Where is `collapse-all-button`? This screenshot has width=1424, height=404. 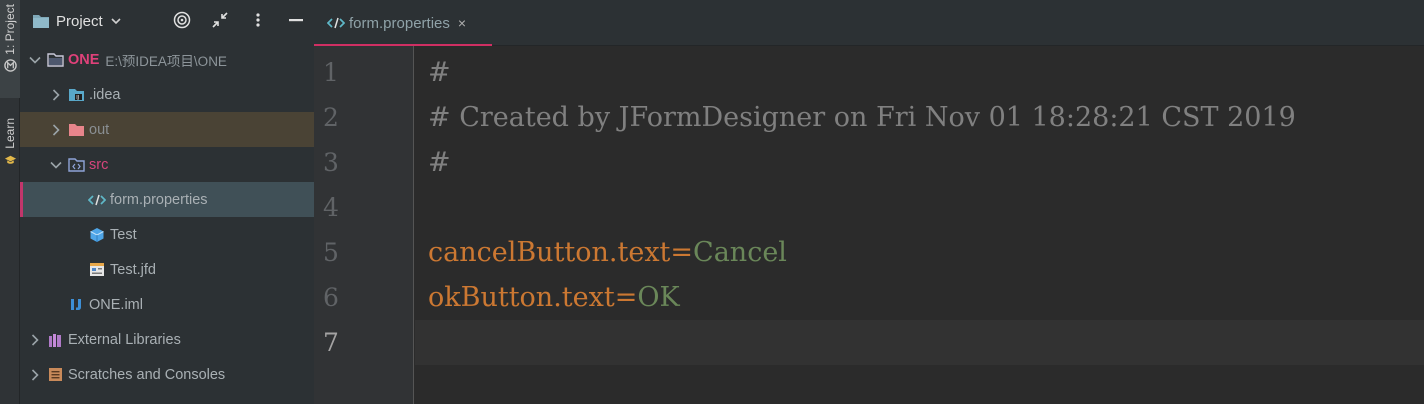
collapse-all-button is located at coordinates (220, 20).